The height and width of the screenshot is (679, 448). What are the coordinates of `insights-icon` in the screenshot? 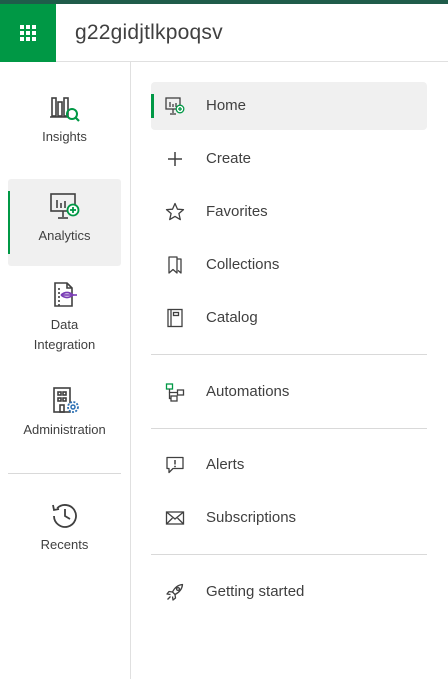 It's located at (64, 109).